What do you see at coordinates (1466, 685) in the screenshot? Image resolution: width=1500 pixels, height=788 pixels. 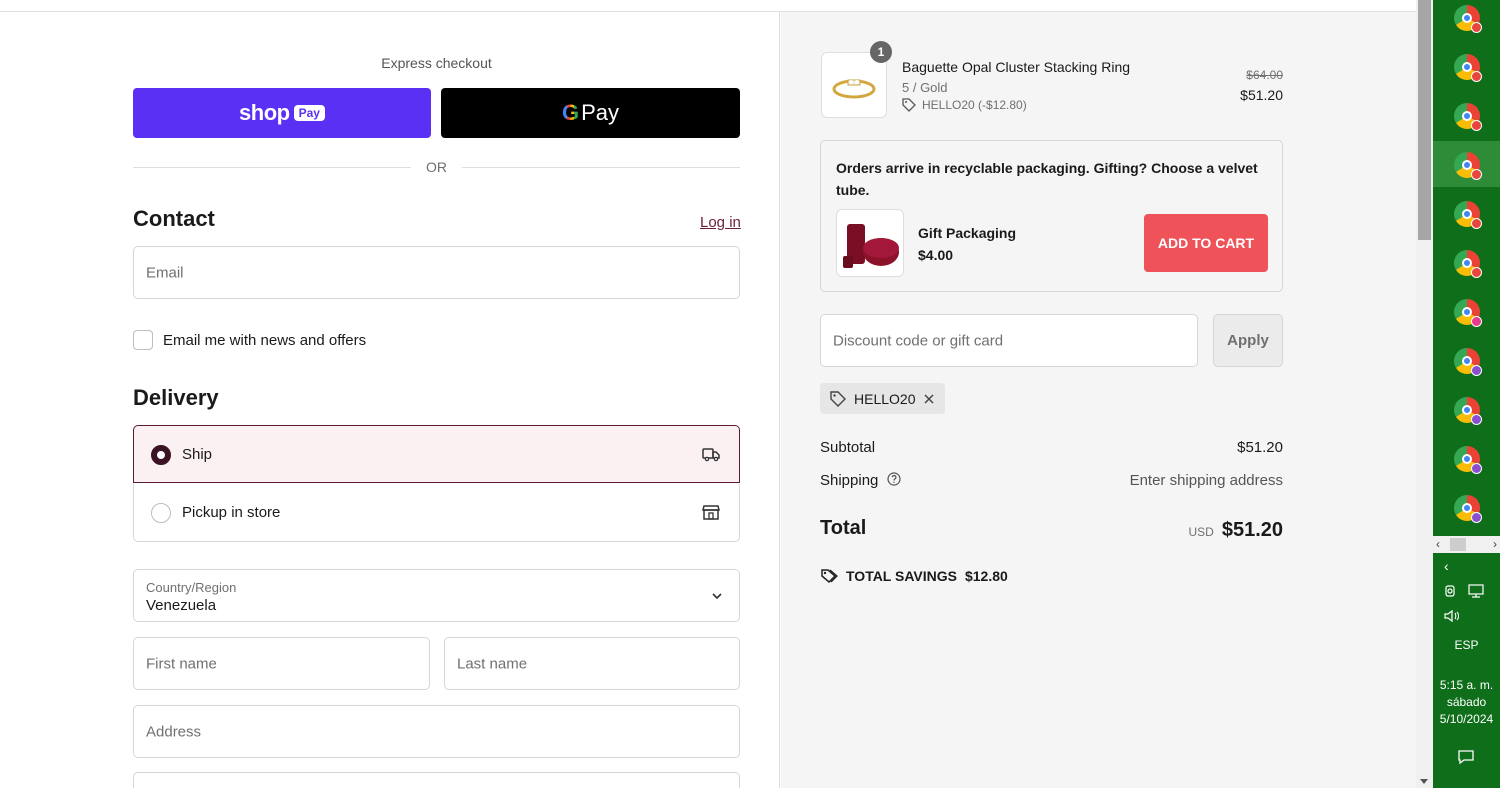 I see `clock-time: 5:15 a. m.` at bounding box center [1466, 685].